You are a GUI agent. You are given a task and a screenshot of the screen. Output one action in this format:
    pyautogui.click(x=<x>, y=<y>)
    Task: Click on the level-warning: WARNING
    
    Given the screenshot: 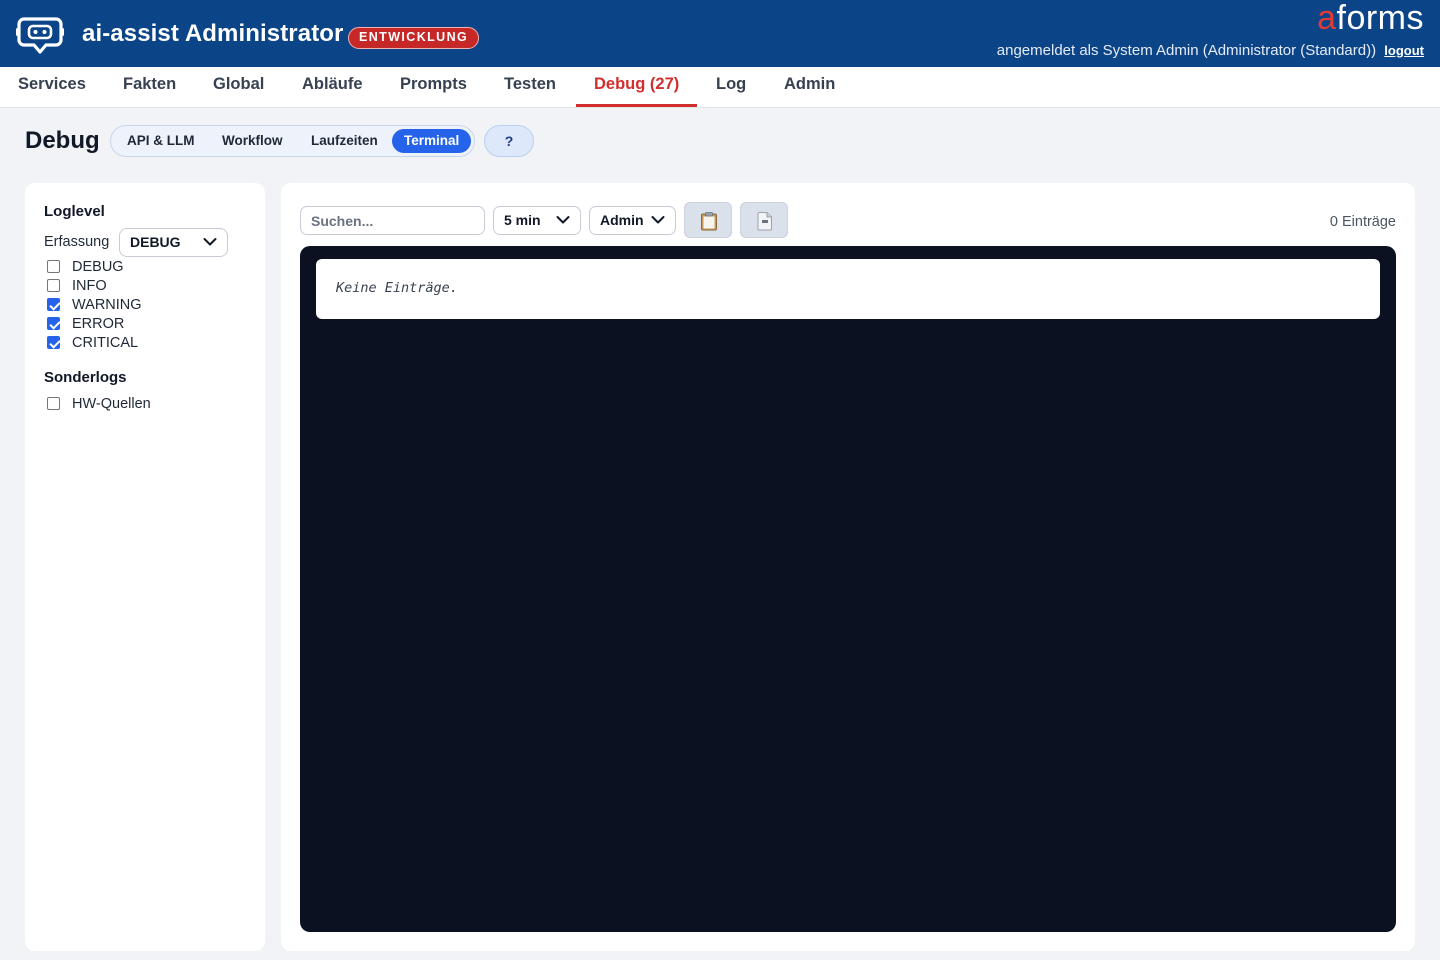 What is the action you would take?
    pyautogui.click(x=94, y=304)
    